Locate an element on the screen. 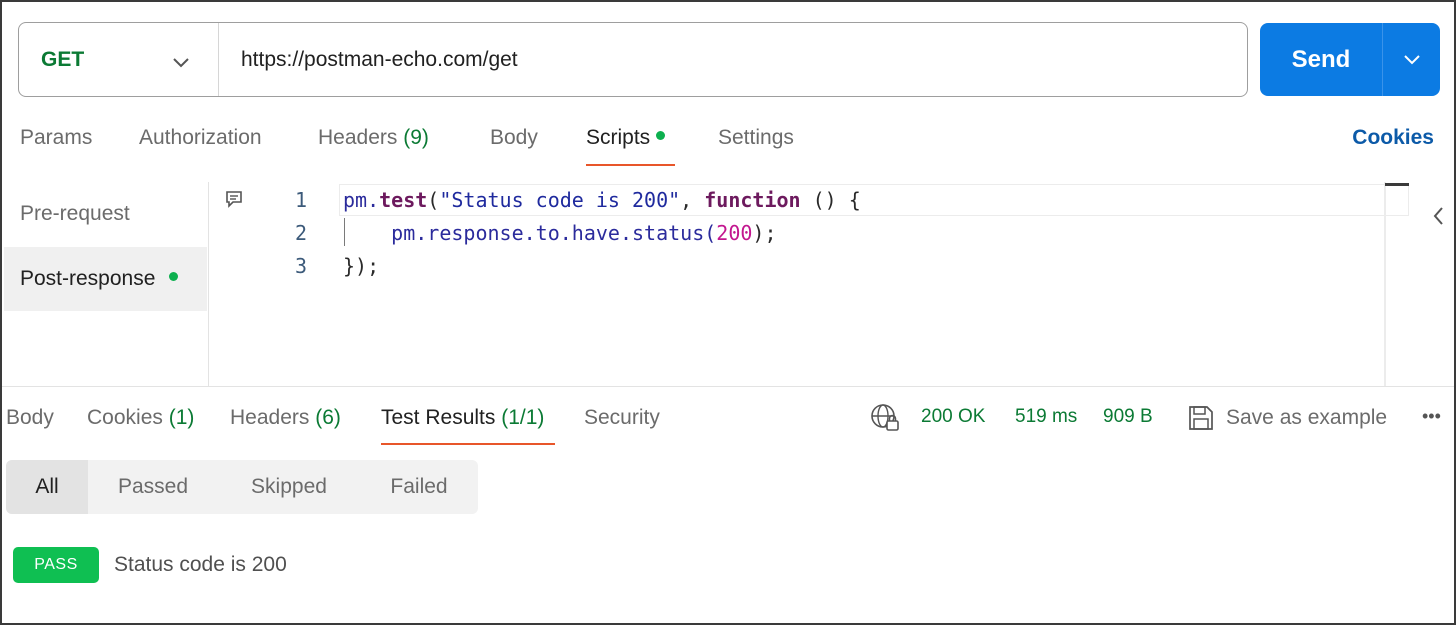 The width and height of the screenshot is (1456, 625). tab-response-cookies: Cookies (1) is located at coordinates (140, 418).